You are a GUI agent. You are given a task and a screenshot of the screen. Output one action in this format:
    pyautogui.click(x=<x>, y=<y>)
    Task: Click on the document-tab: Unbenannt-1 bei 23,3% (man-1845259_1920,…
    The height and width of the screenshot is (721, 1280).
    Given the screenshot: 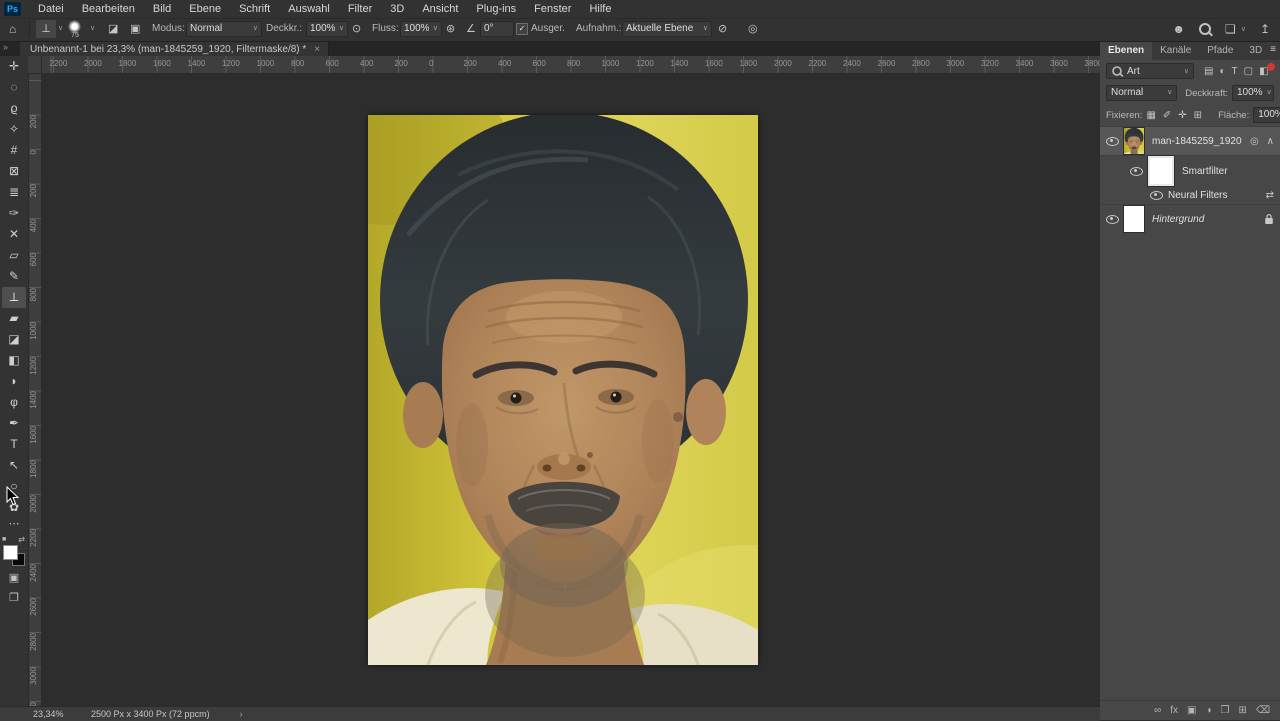 What is the action you would take?
    pyautogui.click(x=175, y=49)
    